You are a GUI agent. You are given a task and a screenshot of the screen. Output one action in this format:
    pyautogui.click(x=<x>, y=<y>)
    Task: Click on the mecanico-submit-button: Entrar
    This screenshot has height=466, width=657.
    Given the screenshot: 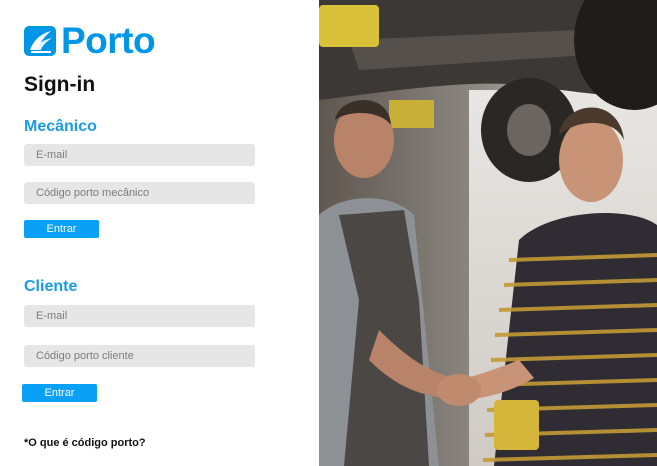 What is the action you would take?
    pyautogui.click(x=61, y=229)
    